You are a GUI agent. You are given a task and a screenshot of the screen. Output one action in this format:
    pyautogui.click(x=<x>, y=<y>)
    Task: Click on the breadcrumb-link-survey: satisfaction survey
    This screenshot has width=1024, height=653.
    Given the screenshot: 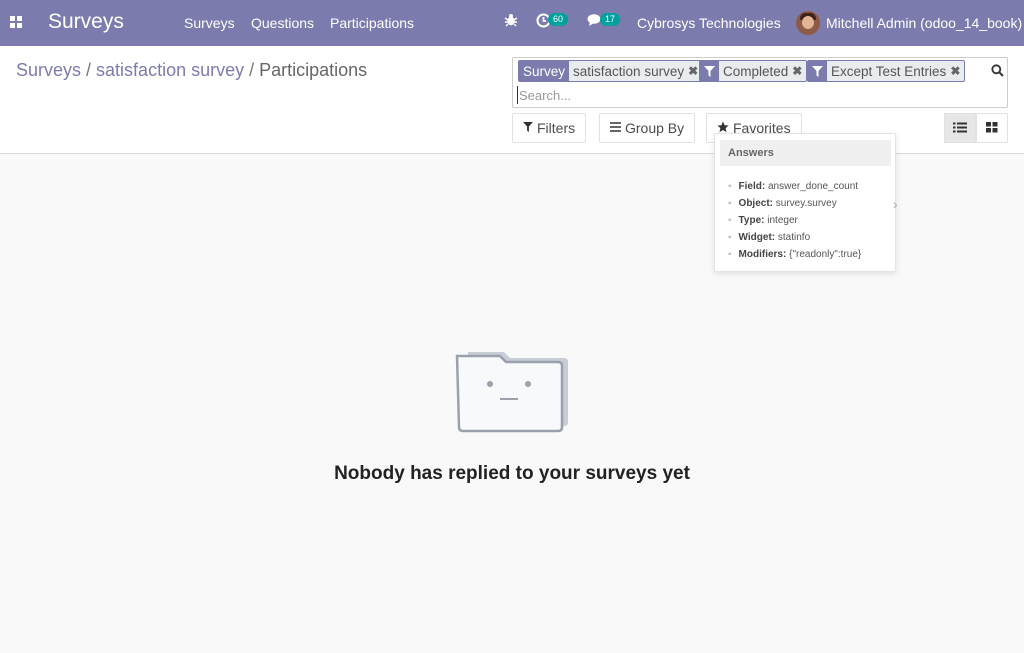 What is the action you would take?
    pyautogui.click(x=170, y=70)
    